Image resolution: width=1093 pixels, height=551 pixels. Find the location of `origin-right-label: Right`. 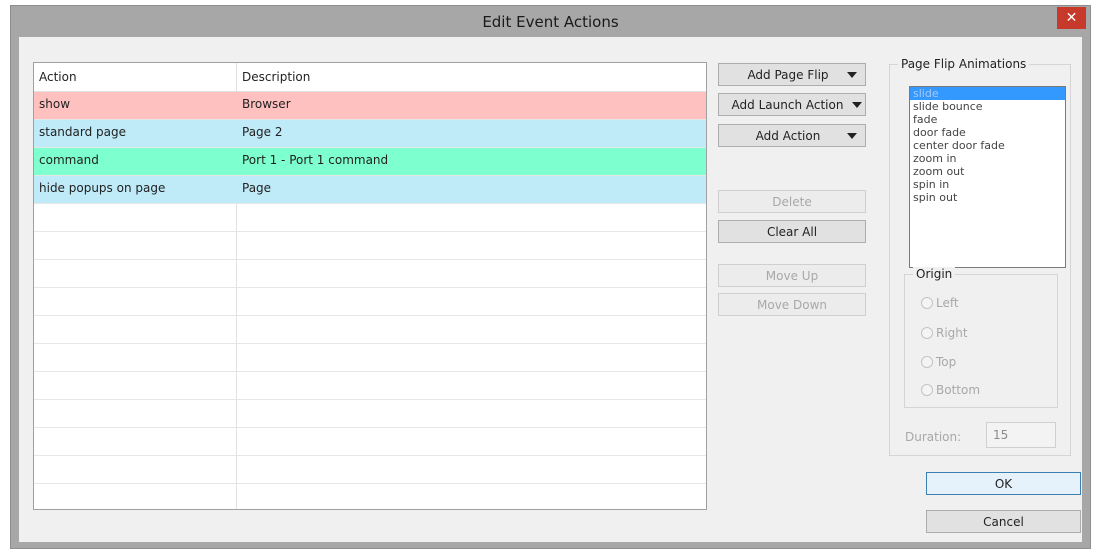

origin-right-label: Right is located at coordinates (952, 333).